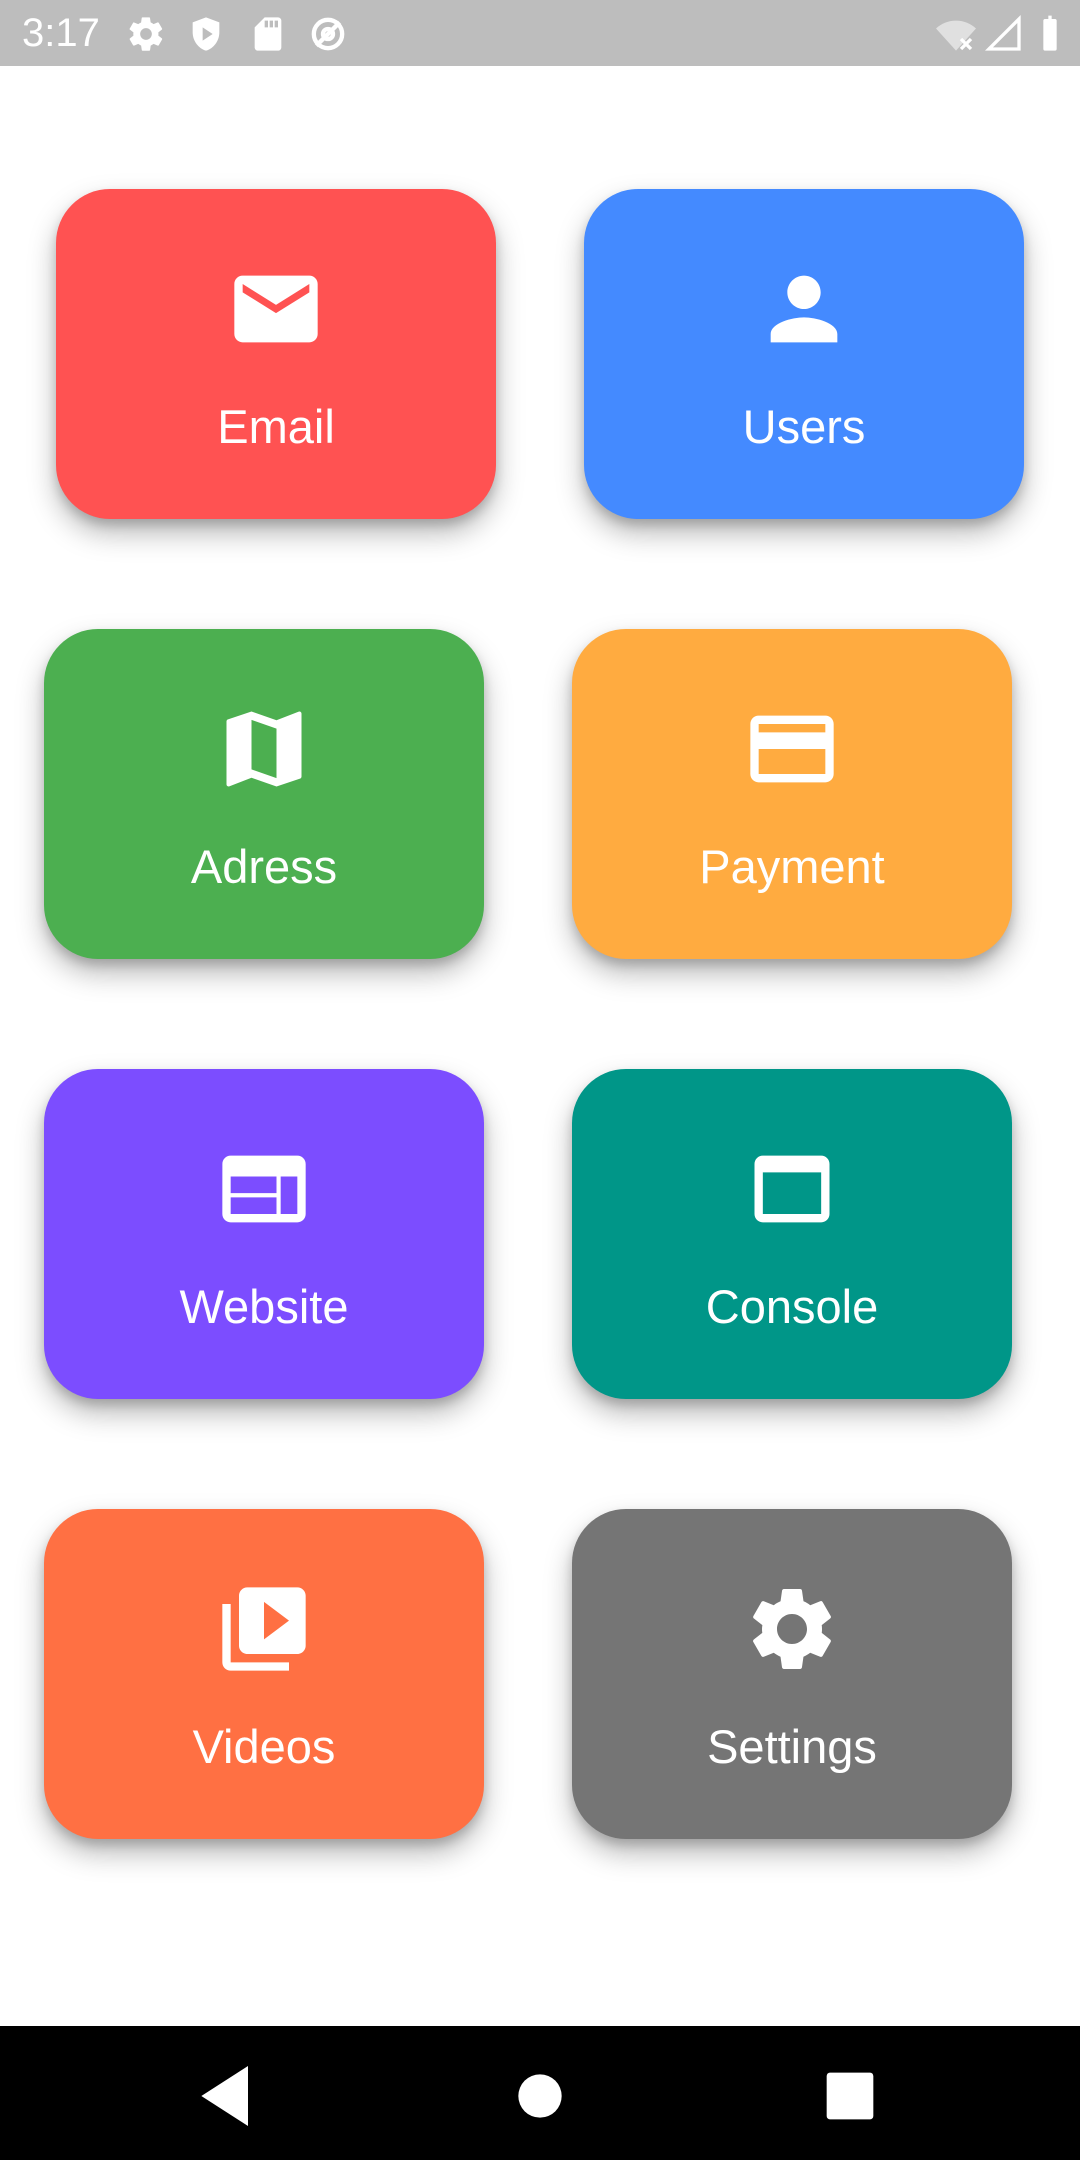 The image size is (1080, 2160). Describe the element at coordinates (804, 309) in the screenshot. I see `person-icon` at that location.